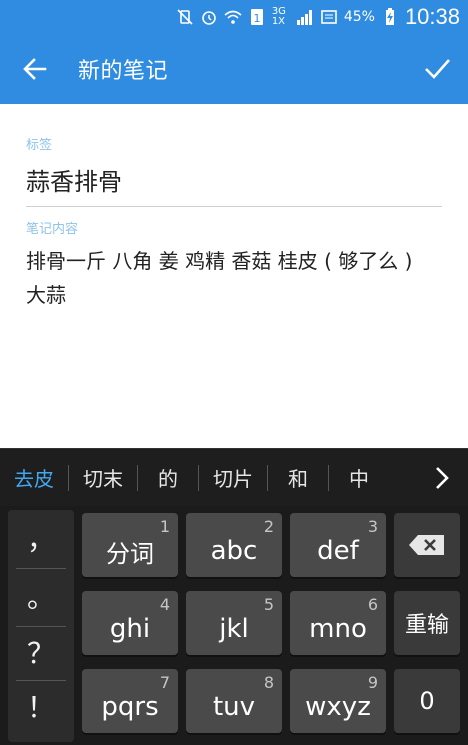  I want to click on key-8: 8 tuv, so click(234, 701).